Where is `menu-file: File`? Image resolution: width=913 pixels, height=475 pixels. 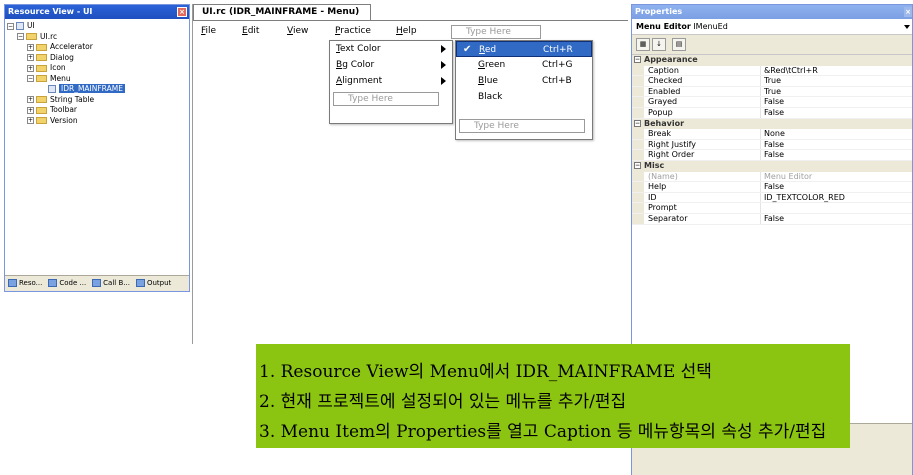 menu-file: File is located at coordinates (208, 31).